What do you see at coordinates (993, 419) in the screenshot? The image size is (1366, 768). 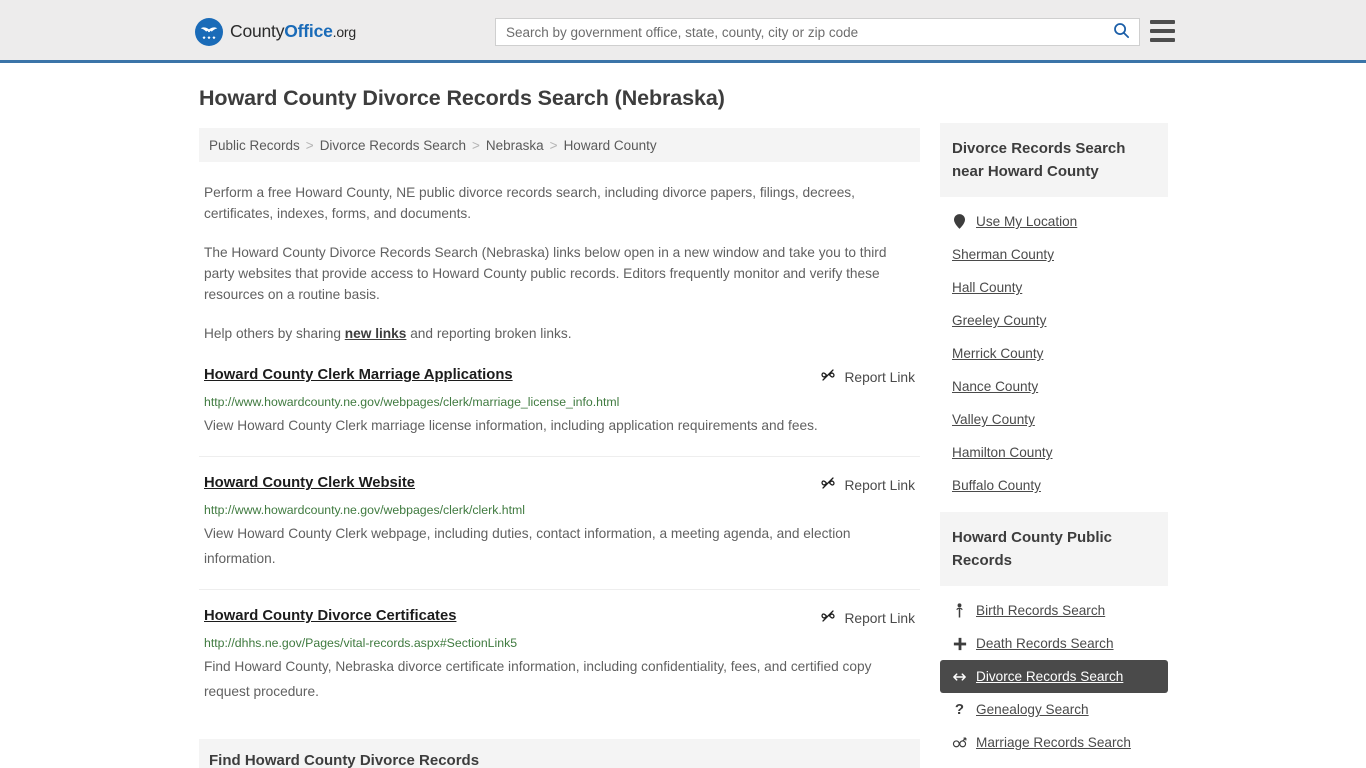 I see `sidebar-item-label: Valley County` at bounding box center [993, 419].